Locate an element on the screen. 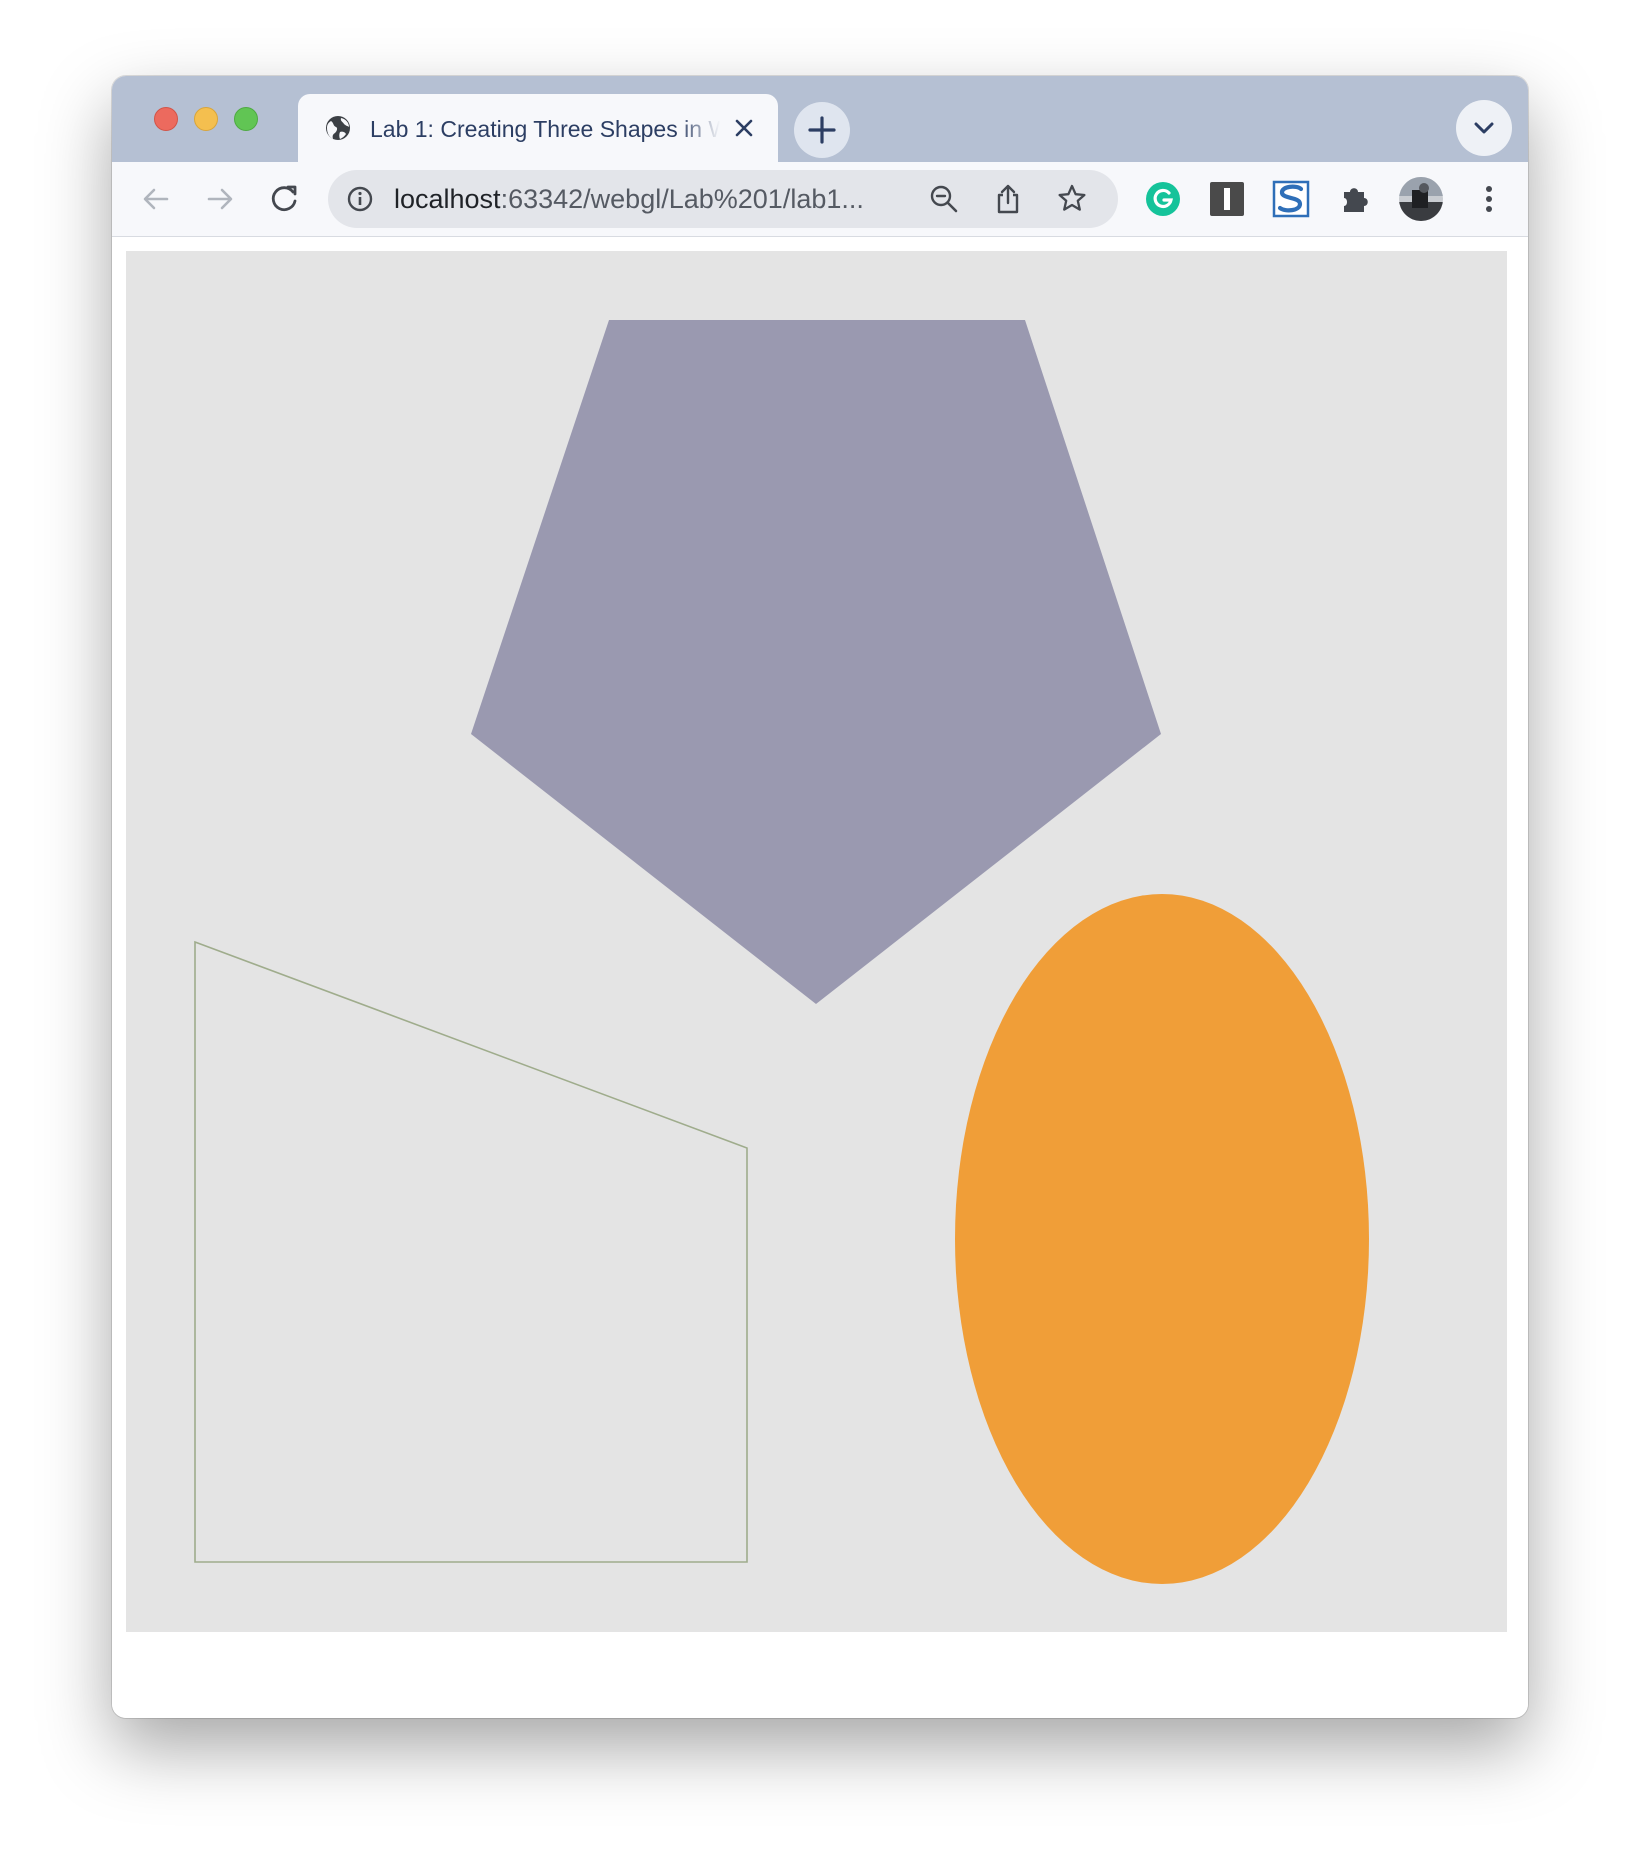 This screenshot has height=1868, width=1640. grammarly-icon is located at coordinates (1163, 199).